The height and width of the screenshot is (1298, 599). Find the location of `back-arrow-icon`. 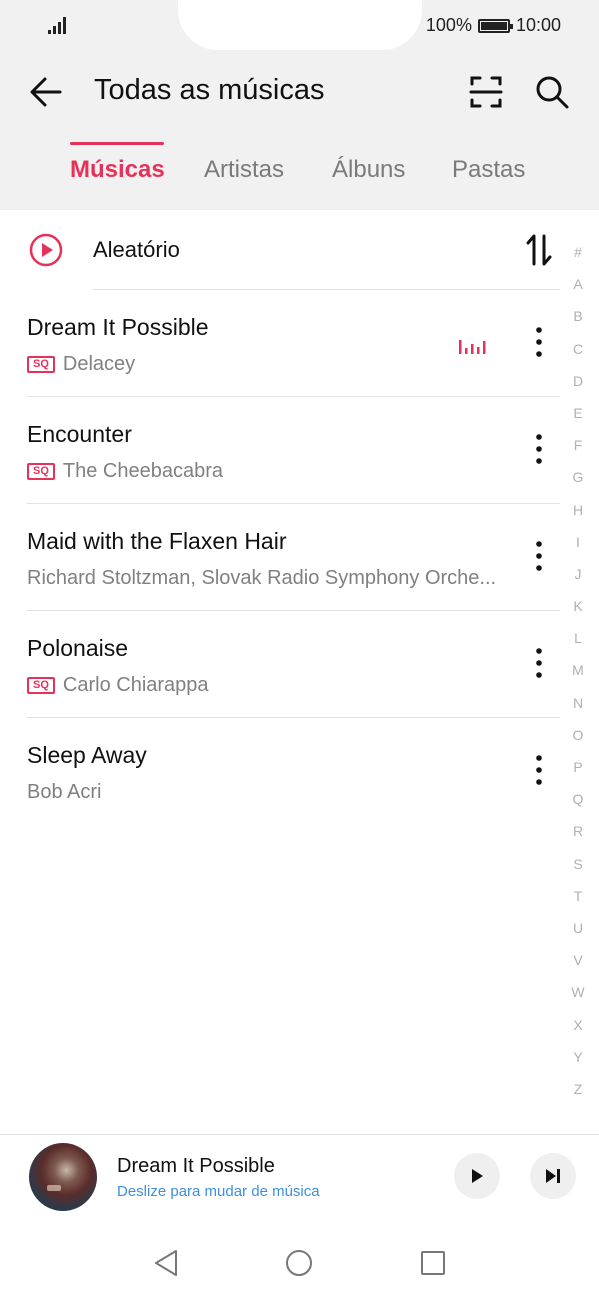

back-arrow-icon is located at coordinates (46, 92).